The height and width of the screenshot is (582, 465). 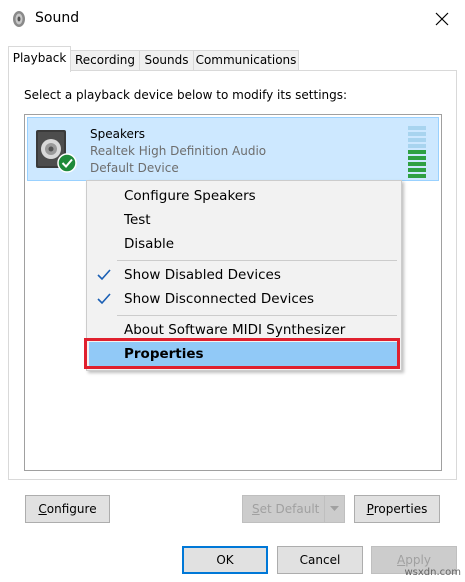 I want to click on close-icon, so click(x=442, y=19).